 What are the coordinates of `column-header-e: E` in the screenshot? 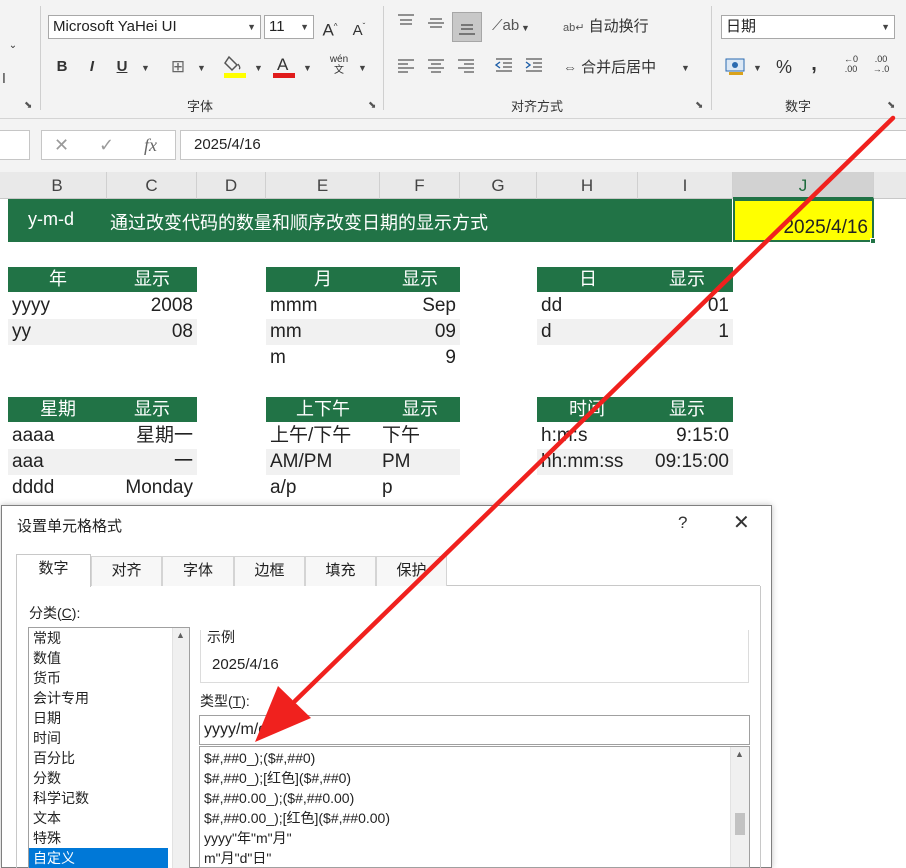 It's located at (323, 185).